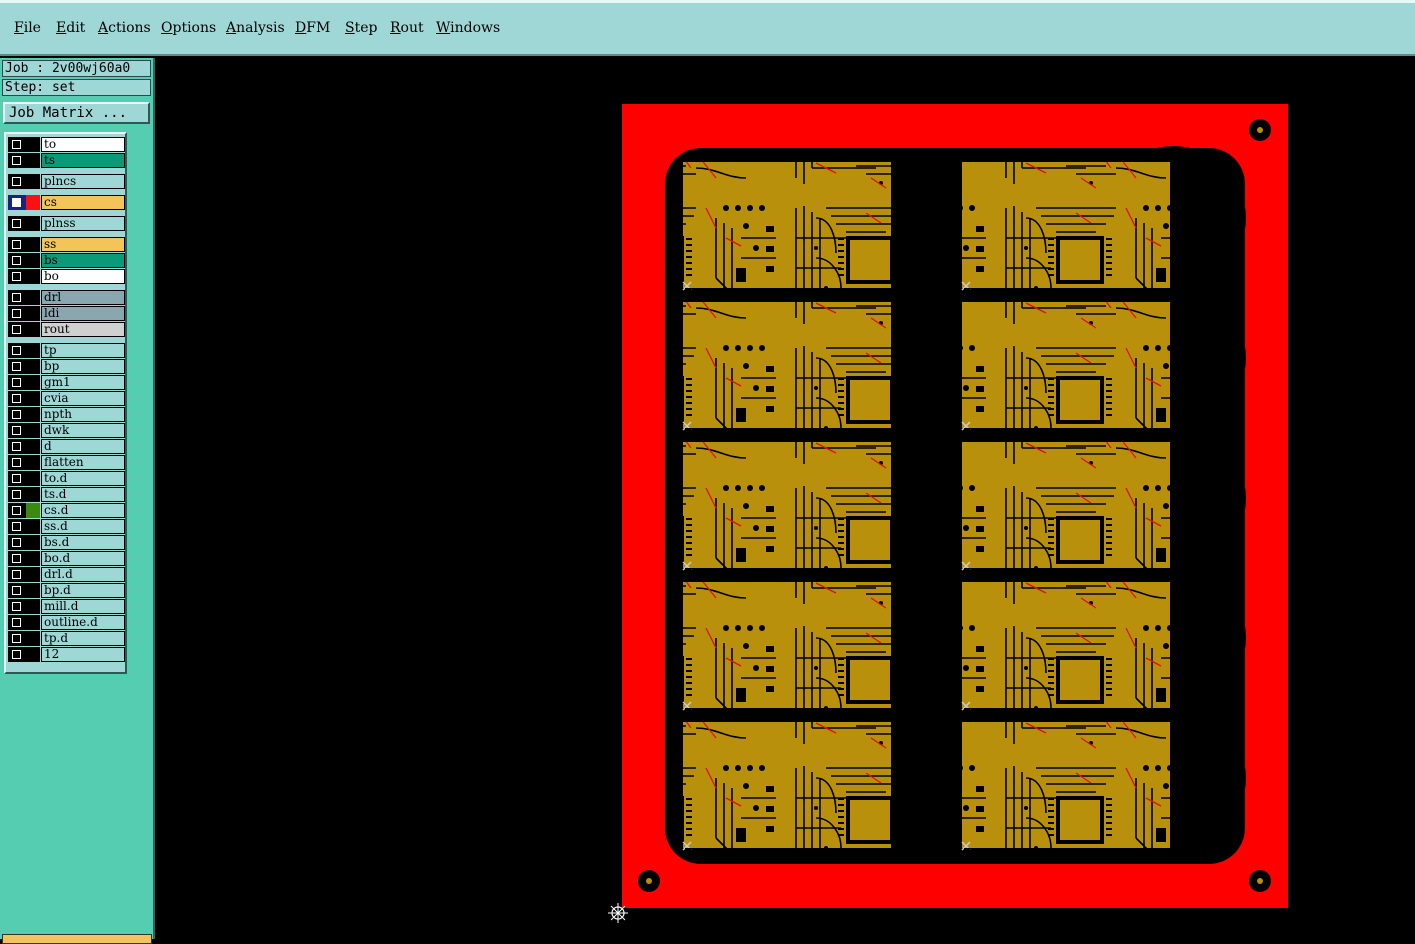 The width and height of the screenshot is (1415, 944). What do you see at coordinates (83, 329) in the screenshot?
I see `layer-name: rout` at bounding box center [83, 329].